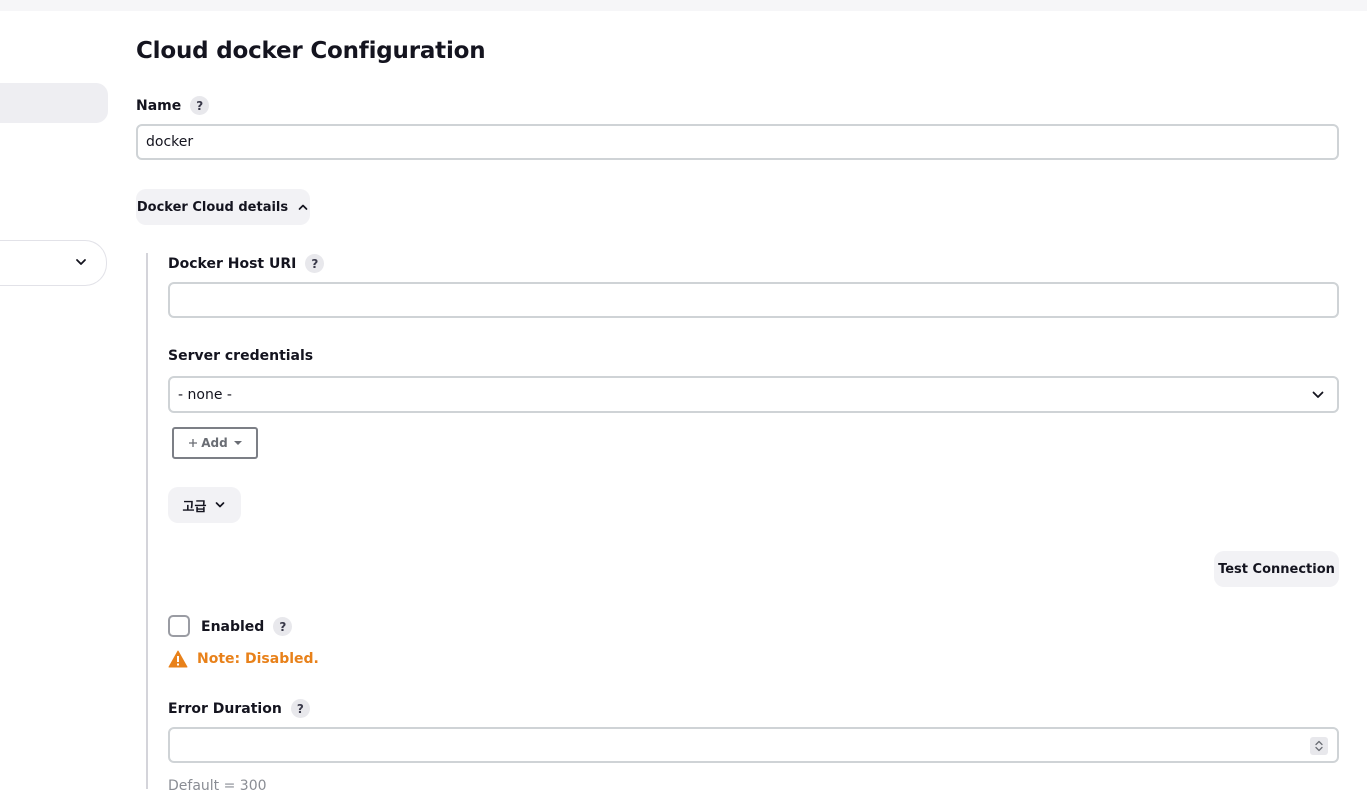 The image size is (1367, 794). What do you see at coordinates (159, 105) in the screenshot?
I see `name-label-text: Name` at bounding box center [159, 105].